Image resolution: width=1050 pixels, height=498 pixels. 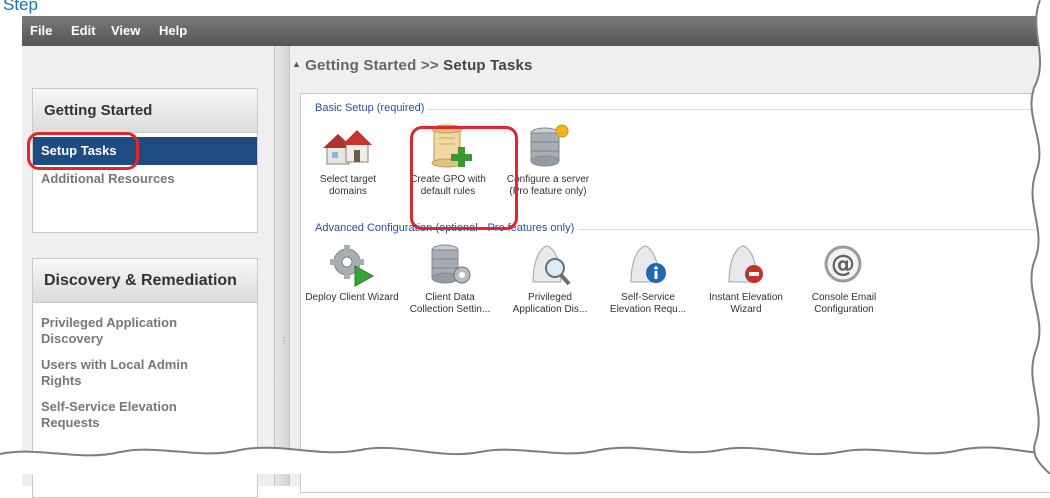 I want to click on nav-item-setup-tasks: Setup Tasks, so click(x=145, y=151).